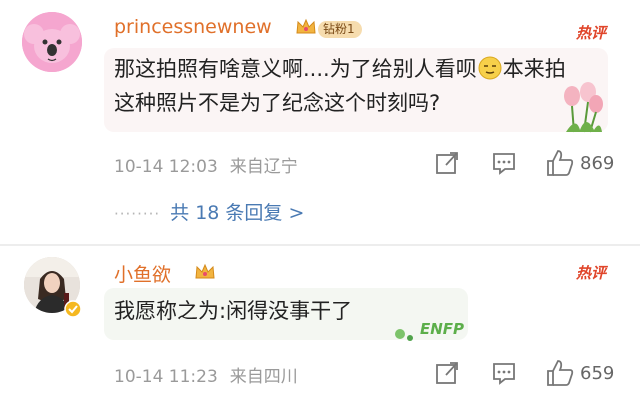 This screenshot has height=406, width=640. I want to click on comment-meta: 10-14 12:03 来自辽宁, so click(206, 164).